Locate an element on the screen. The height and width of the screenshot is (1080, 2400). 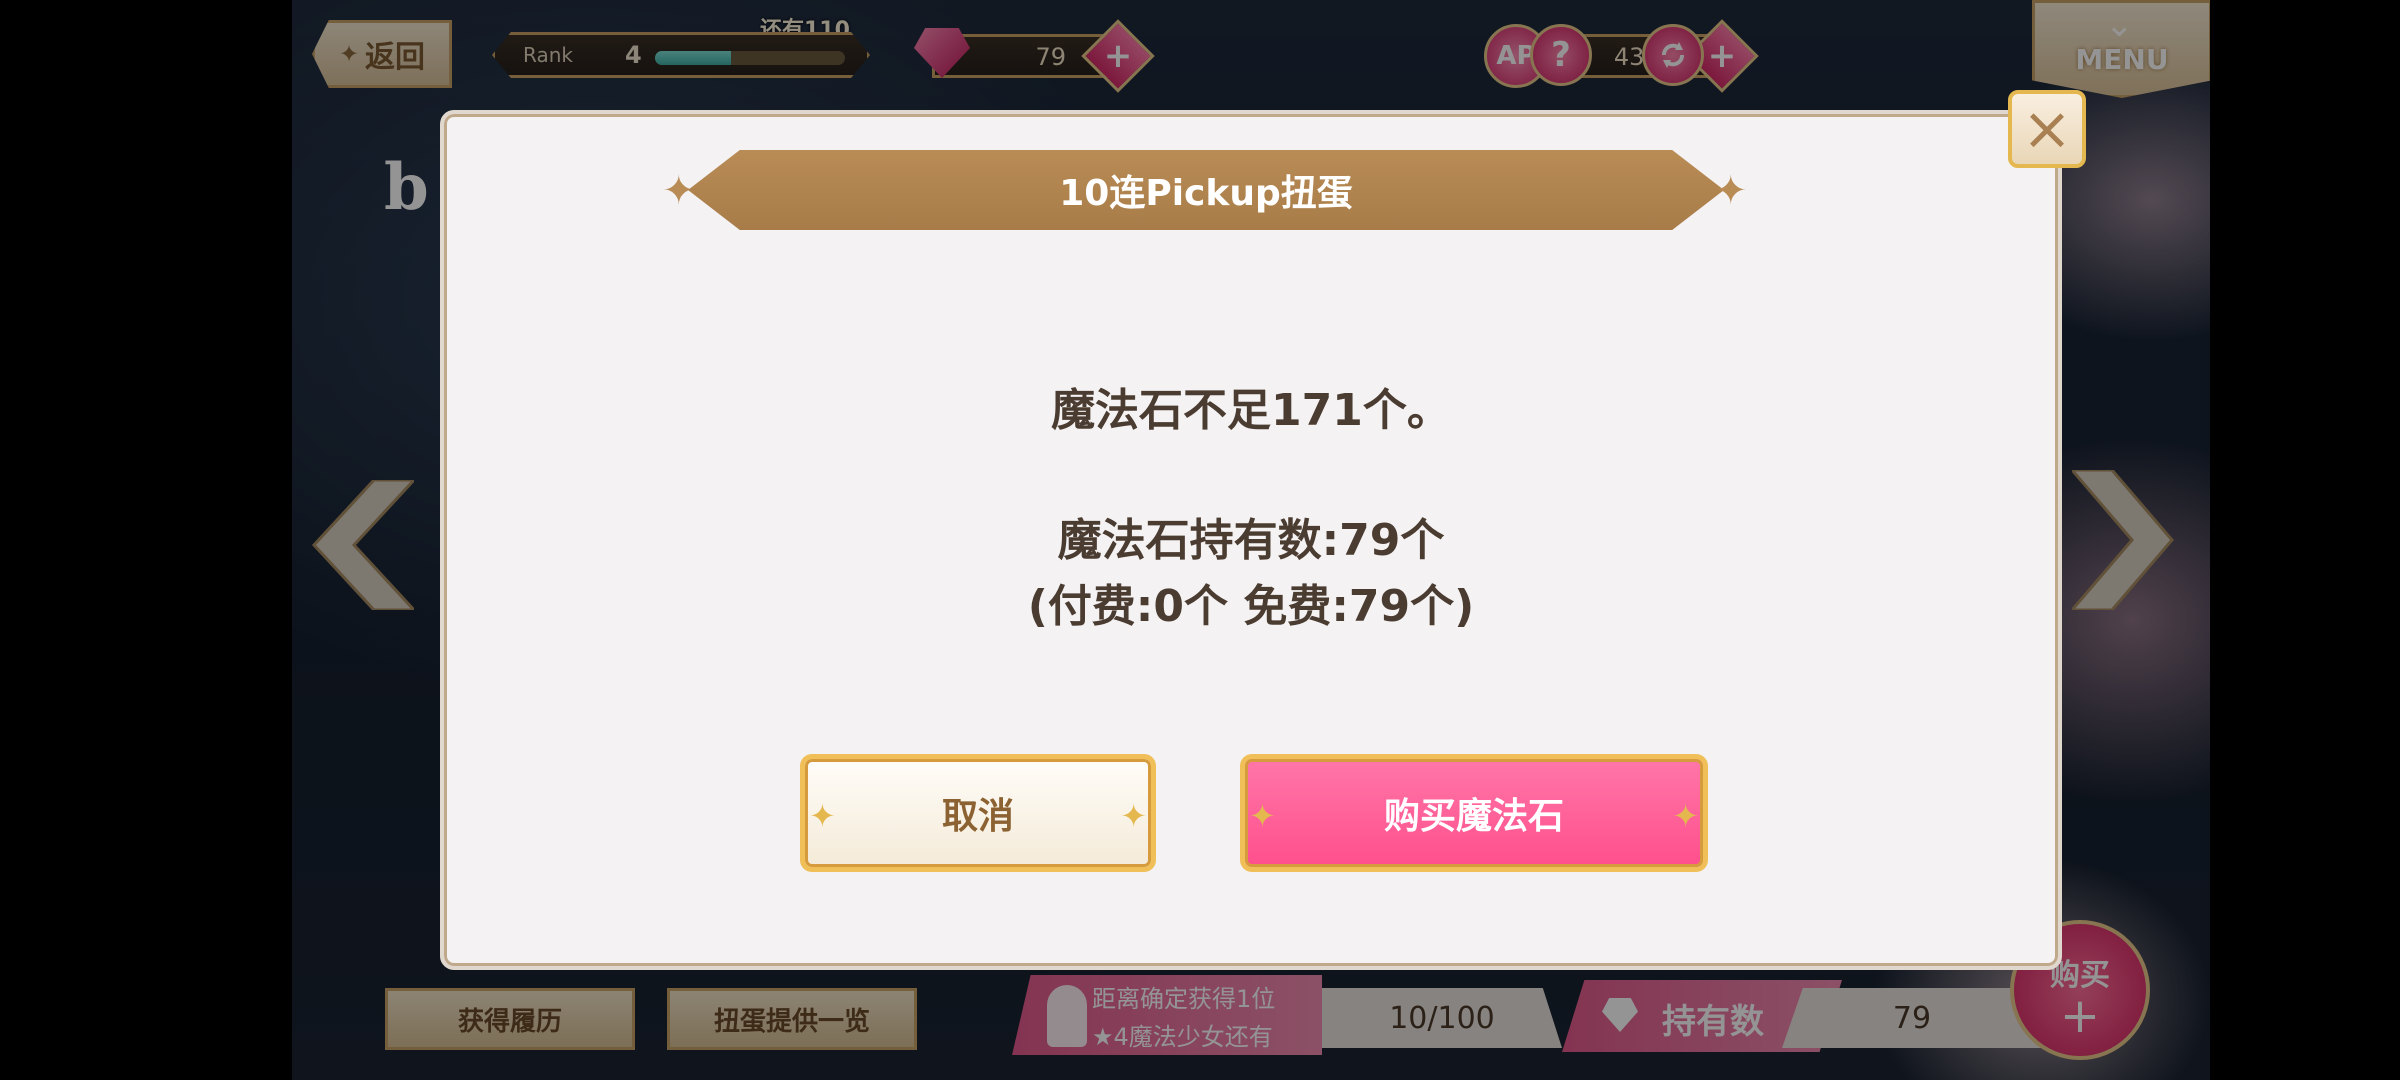
buy-stone-button: ✦ 购买魔法石 ✦ is located at coordinates (1474, 813).